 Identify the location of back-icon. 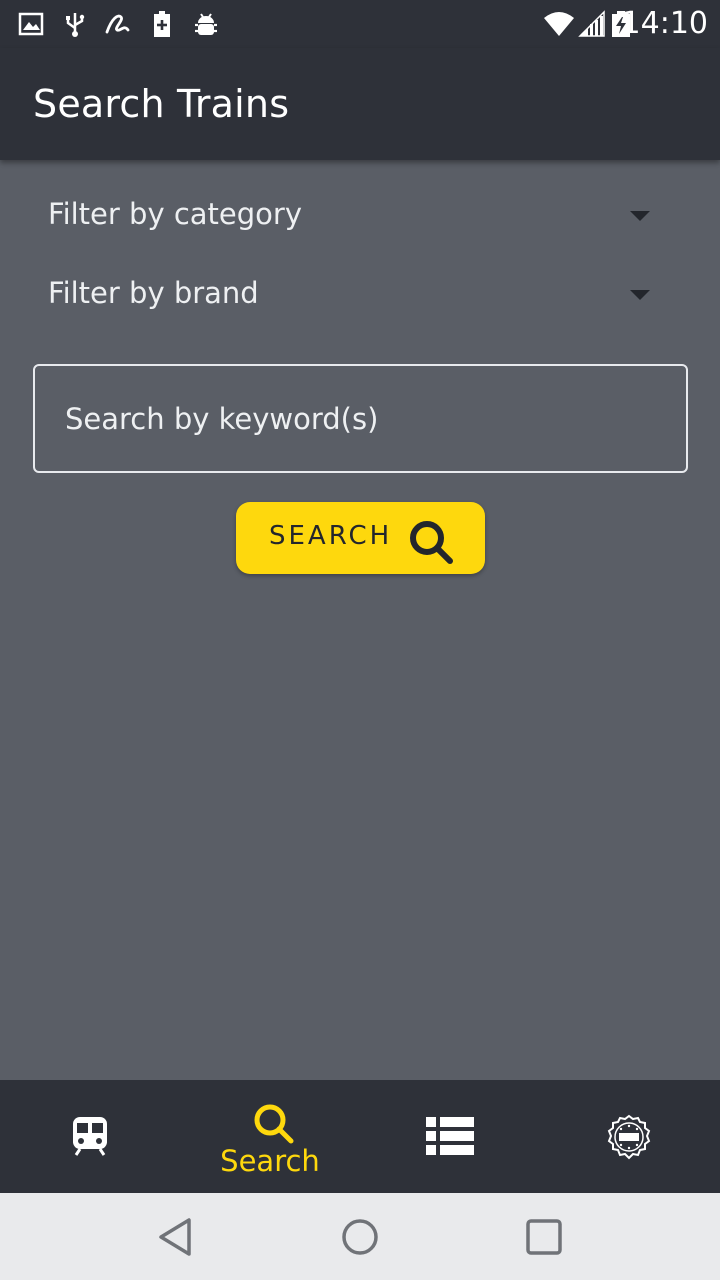
(177, 1237).